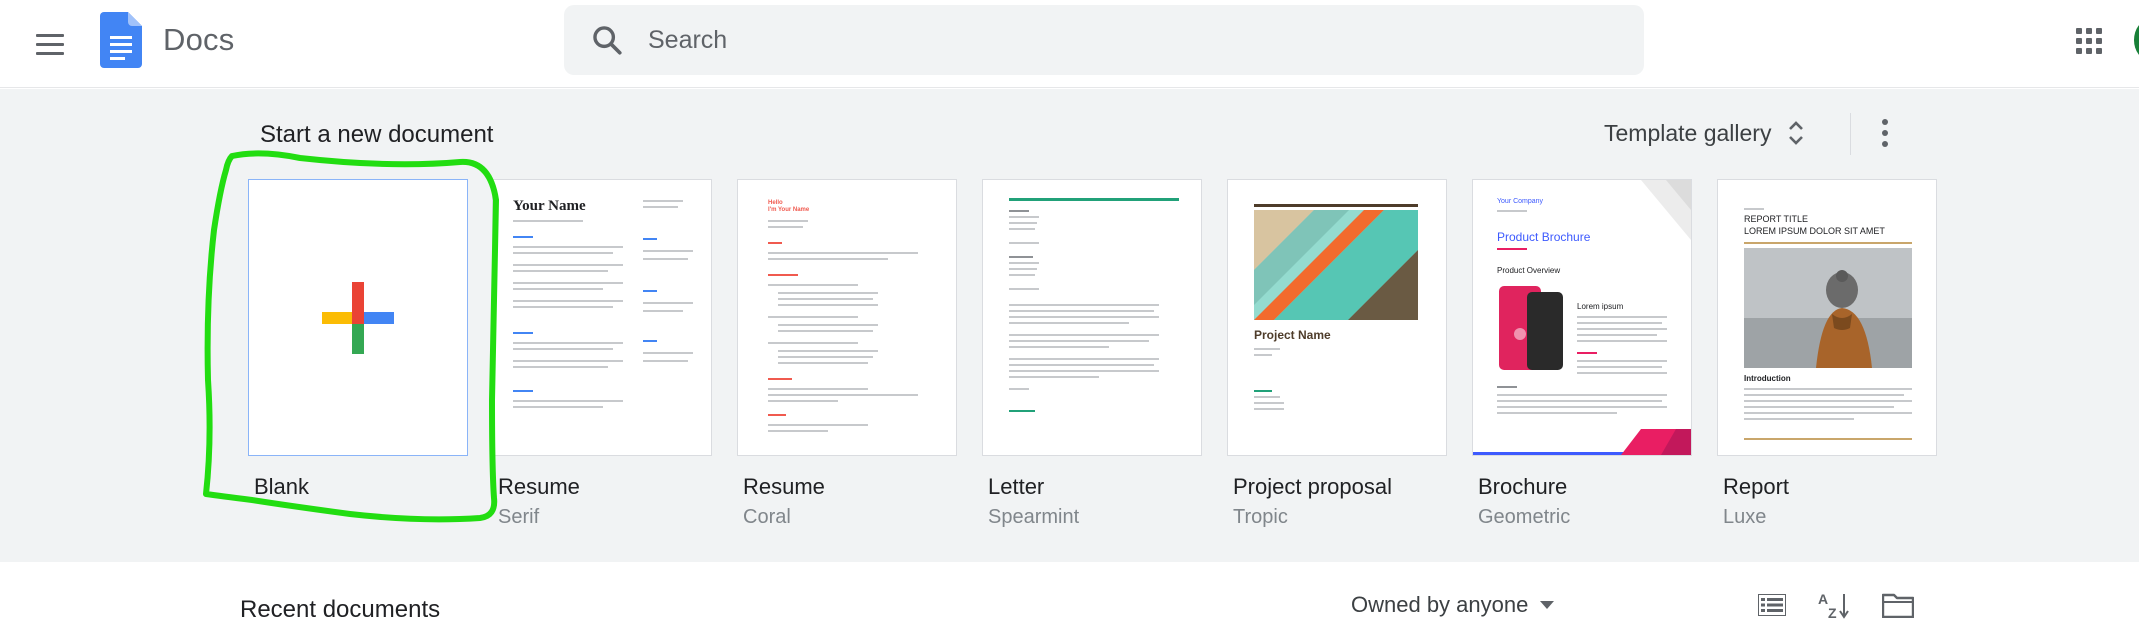  I want to click on thumb-company: Your Company, so click(1520, 201).